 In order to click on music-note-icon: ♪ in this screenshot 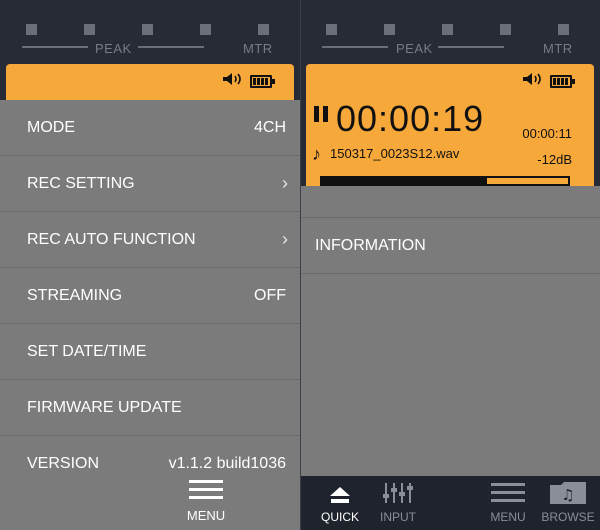, I will do `click(316, 154)`.